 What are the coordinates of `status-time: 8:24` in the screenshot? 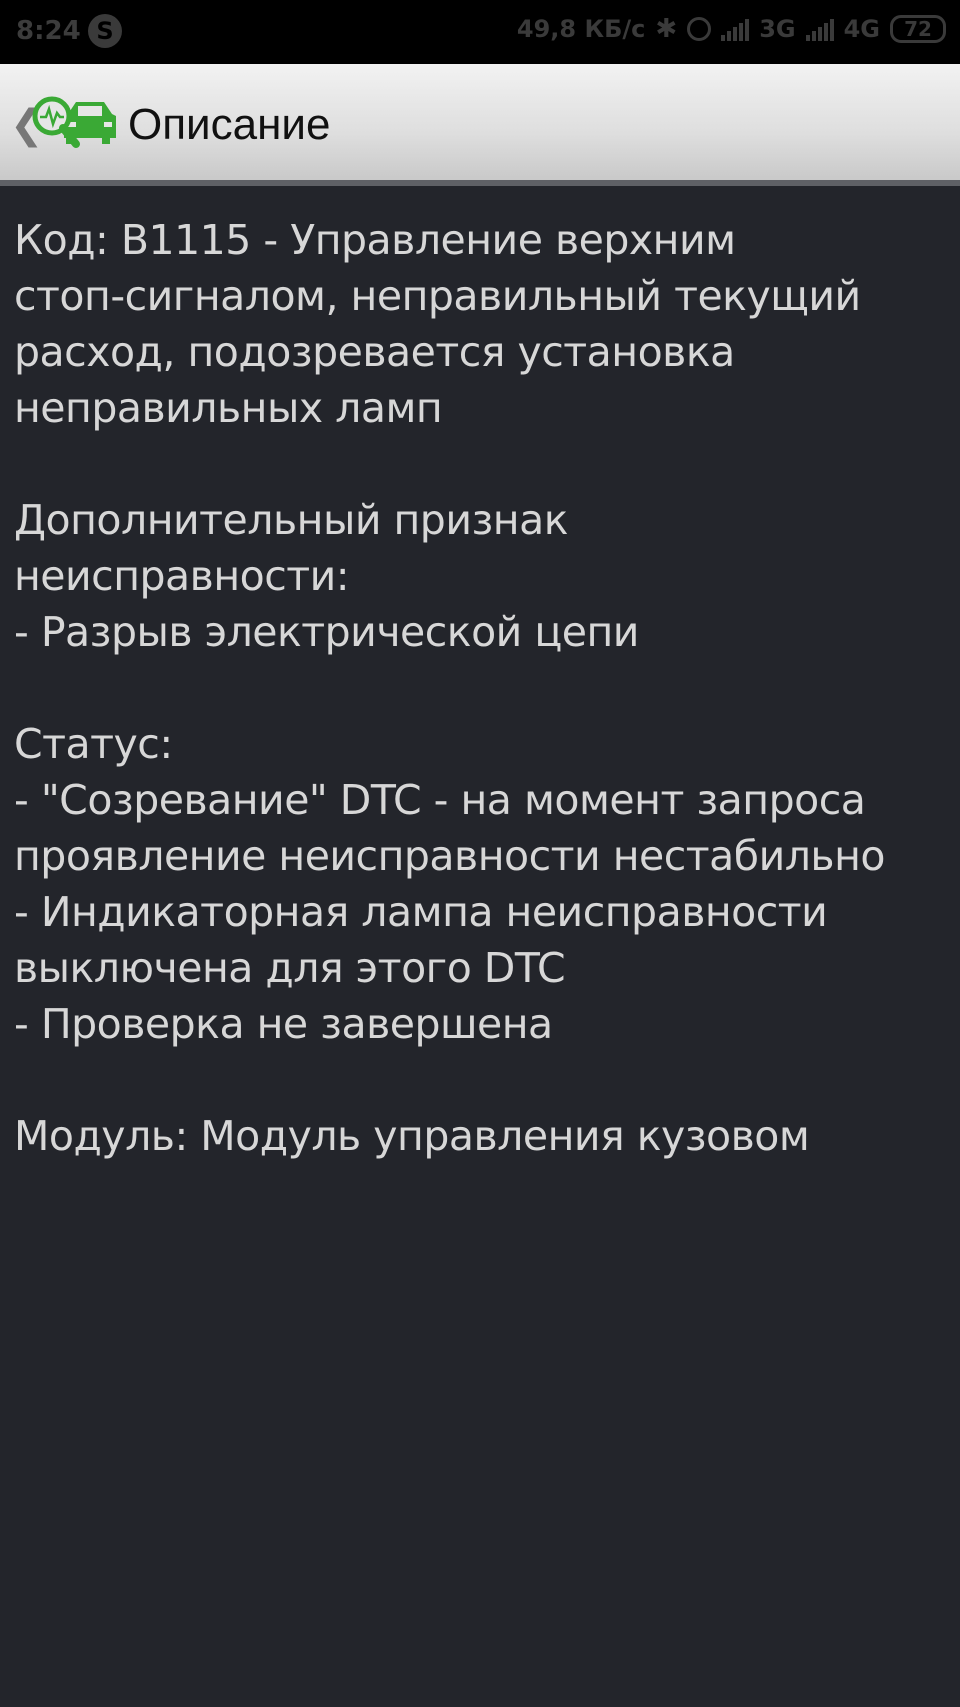 It's located at (48, 31).